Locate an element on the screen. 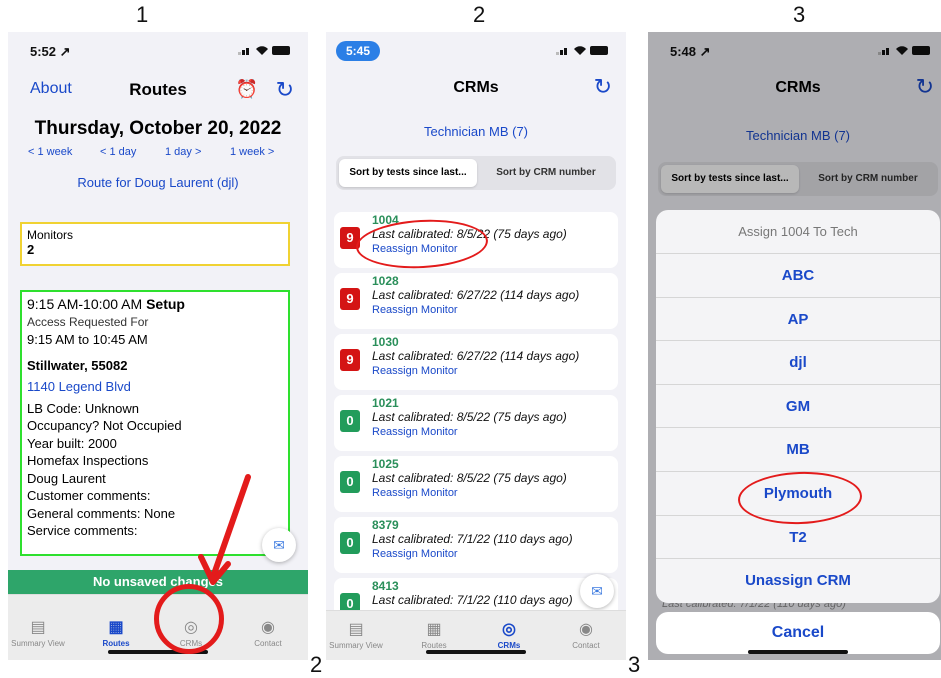 Image resolution: width=941 pixels, height=678 pixels. detail-line: Occupancy? Not Occupied is located at coordinates (104, 425).